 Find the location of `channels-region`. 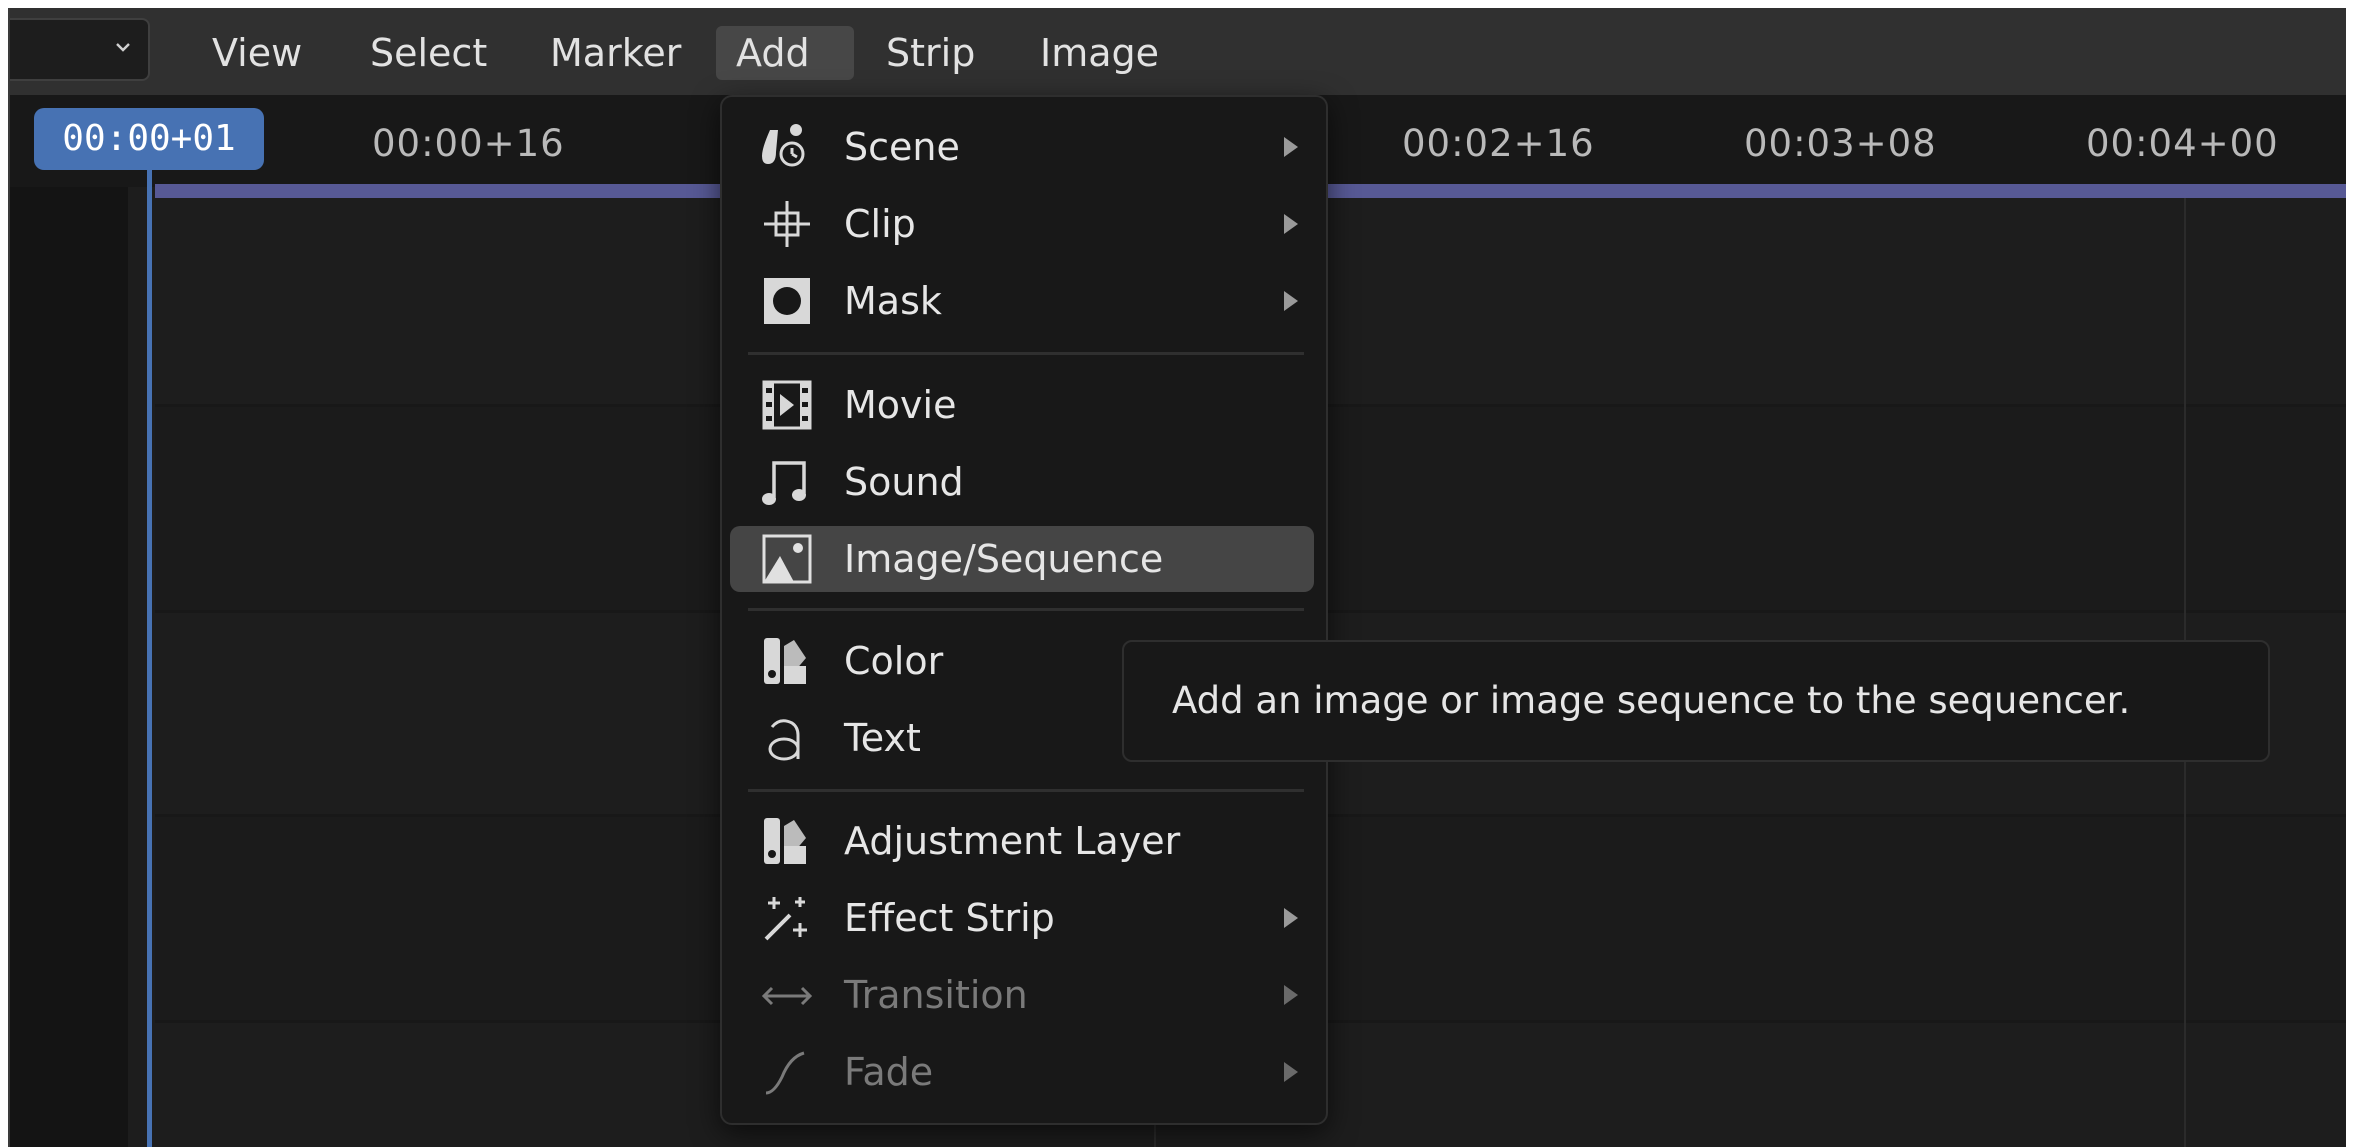

channels-region is located at coordinates (69, 667).